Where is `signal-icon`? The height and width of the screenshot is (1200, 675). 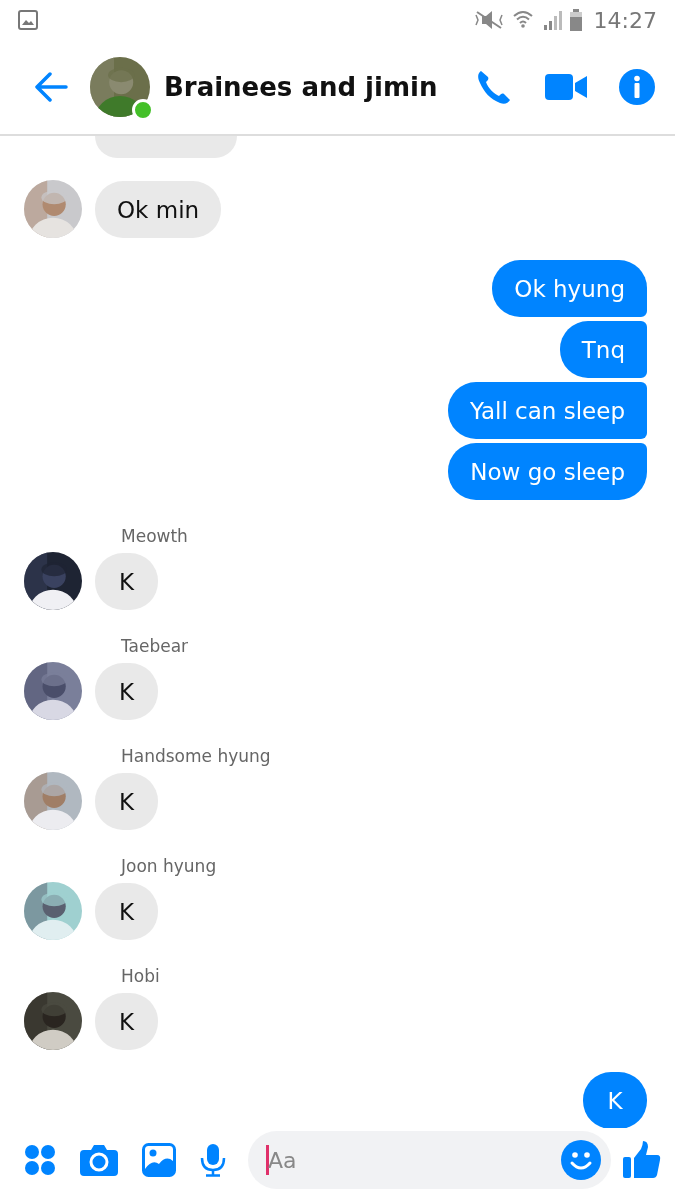
signal-icon is located at coordinates (551, 20).